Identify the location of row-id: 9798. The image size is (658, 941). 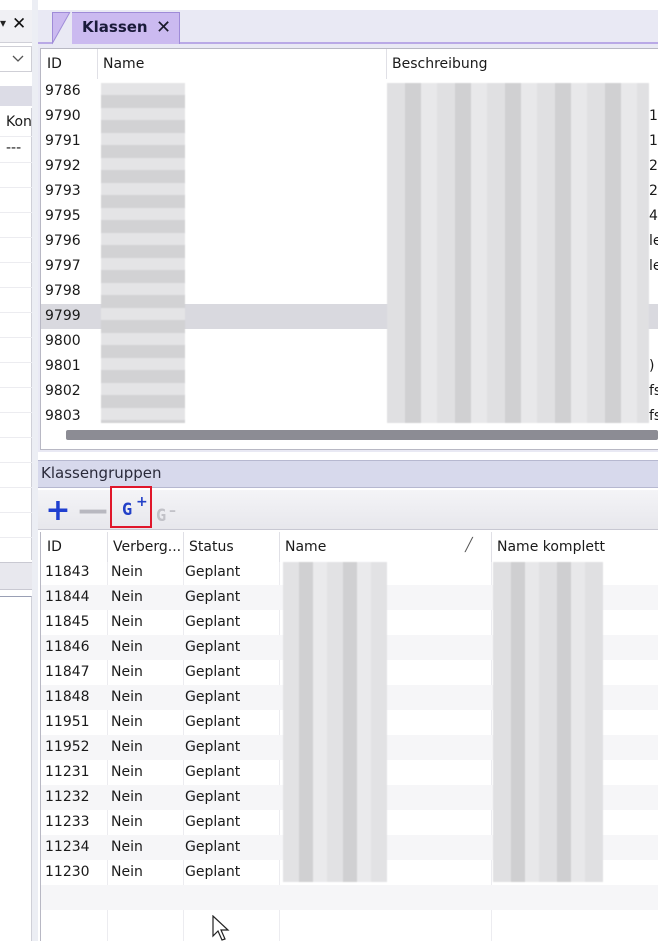
(63, 291).